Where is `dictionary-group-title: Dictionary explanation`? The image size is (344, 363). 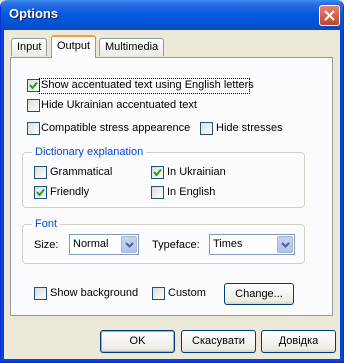
dictionary-group-title: Dictionary explanation is located at coordinates (89, 152).